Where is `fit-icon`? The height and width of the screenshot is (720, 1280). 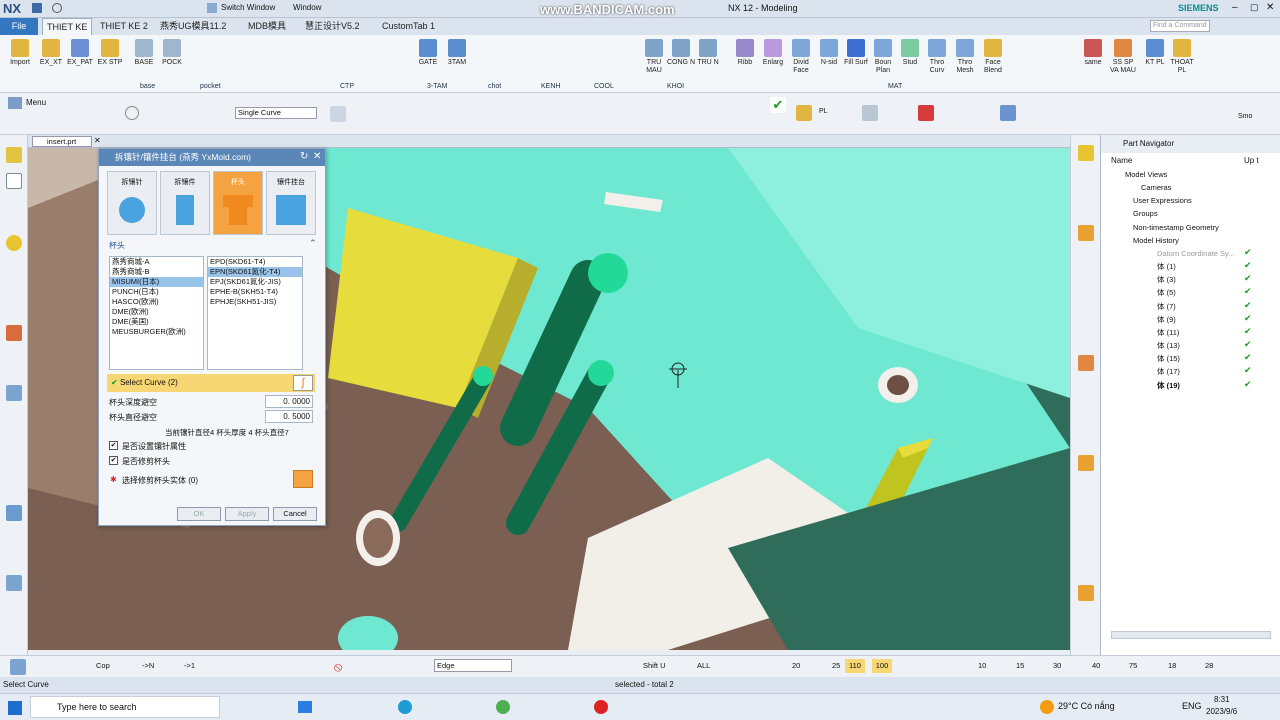 fit-icon is located at coordinates (1086, 593).